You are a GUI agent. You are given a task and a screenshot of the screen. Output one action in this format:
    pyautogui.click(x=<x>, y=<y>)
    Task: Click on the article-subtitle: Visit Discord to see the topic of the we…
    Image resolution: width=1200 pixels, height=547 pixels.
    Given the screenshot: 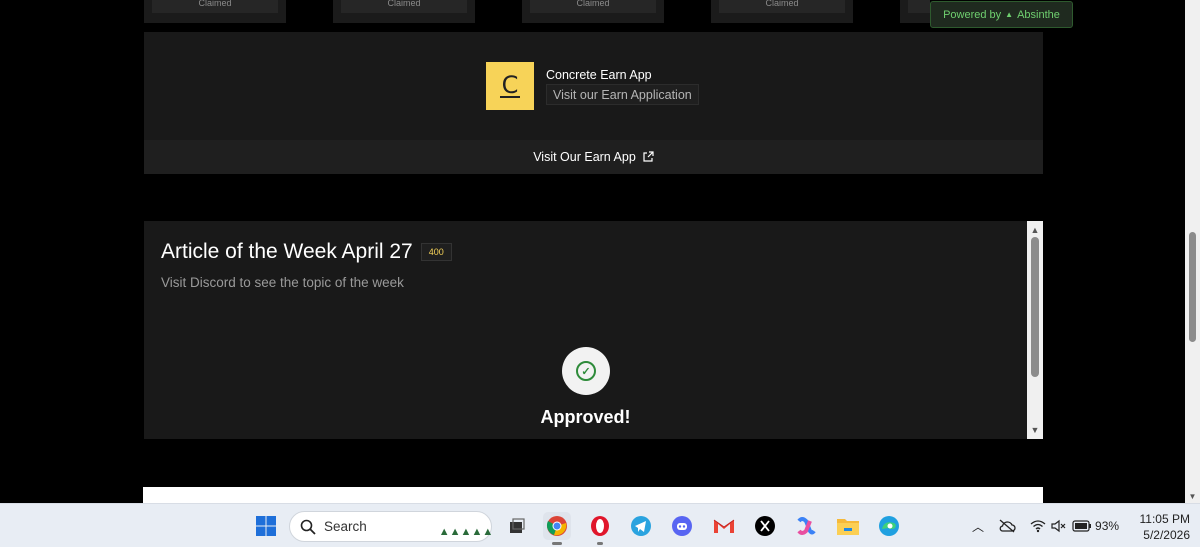 What is the action you would take?
    pyautogui.click(x=282, y=282)
    